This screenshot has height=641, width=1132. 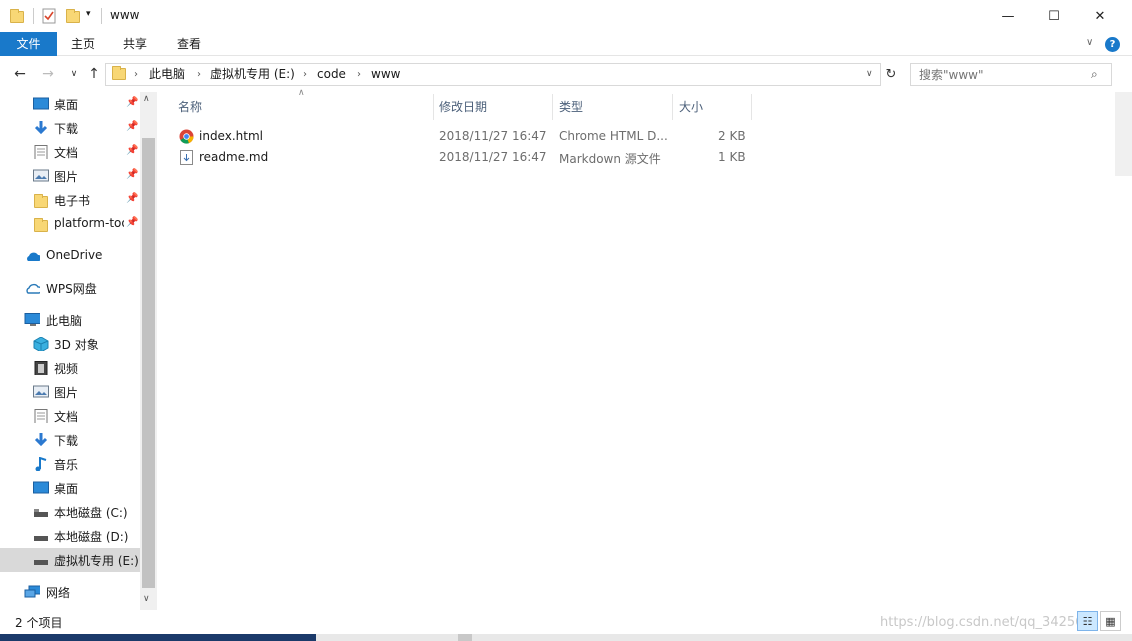 I want to click on sidebar-item-platform-tools: platform-too 📌, so click(x=70, y=224).